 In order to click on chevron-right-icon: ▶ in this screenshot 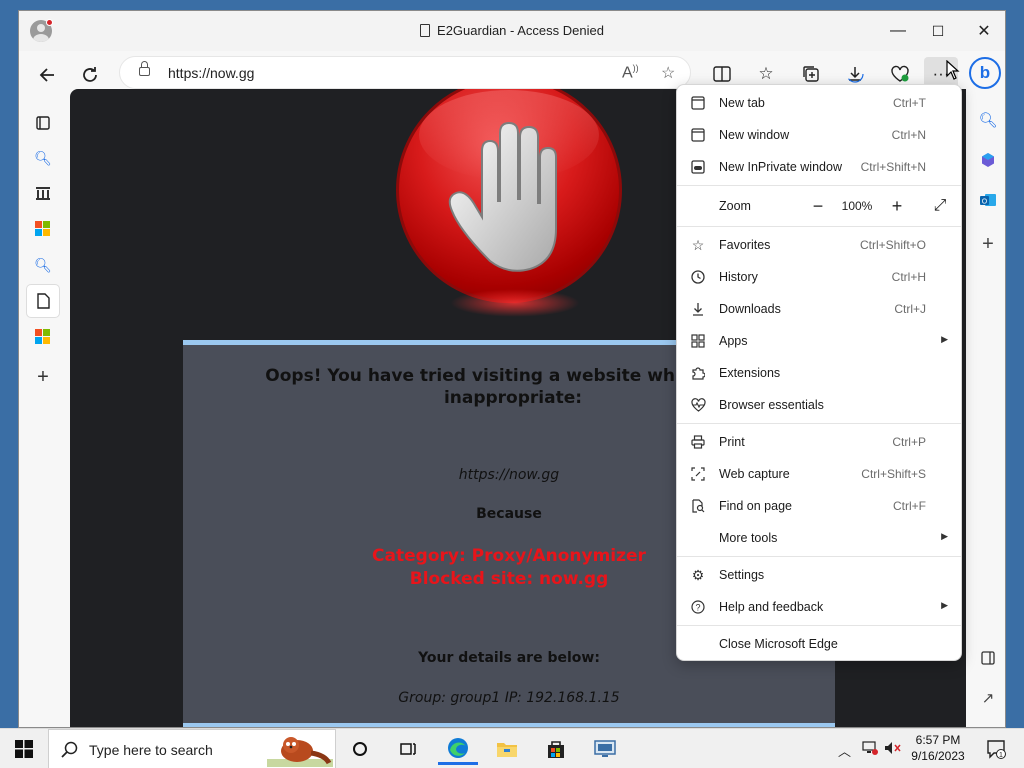, I will do `click(944, 605)`.